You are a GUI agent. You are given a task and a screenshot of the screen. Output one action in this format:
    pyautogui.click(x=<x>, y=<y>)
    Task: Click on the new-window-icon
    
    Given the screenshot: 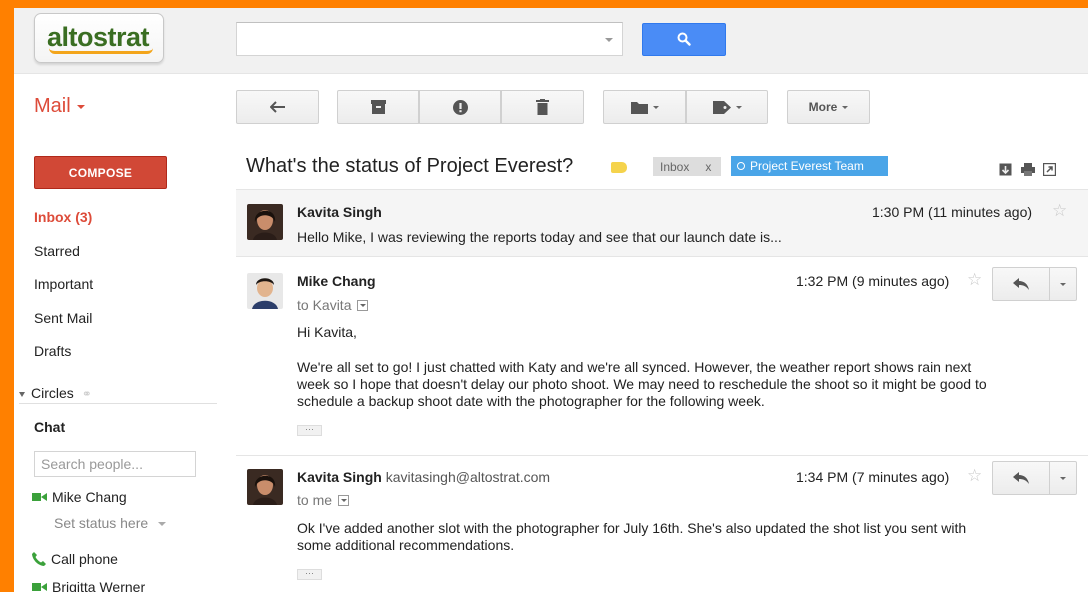 What is the action you would take?
    pyautogui.click(x=1049, y=169)
    